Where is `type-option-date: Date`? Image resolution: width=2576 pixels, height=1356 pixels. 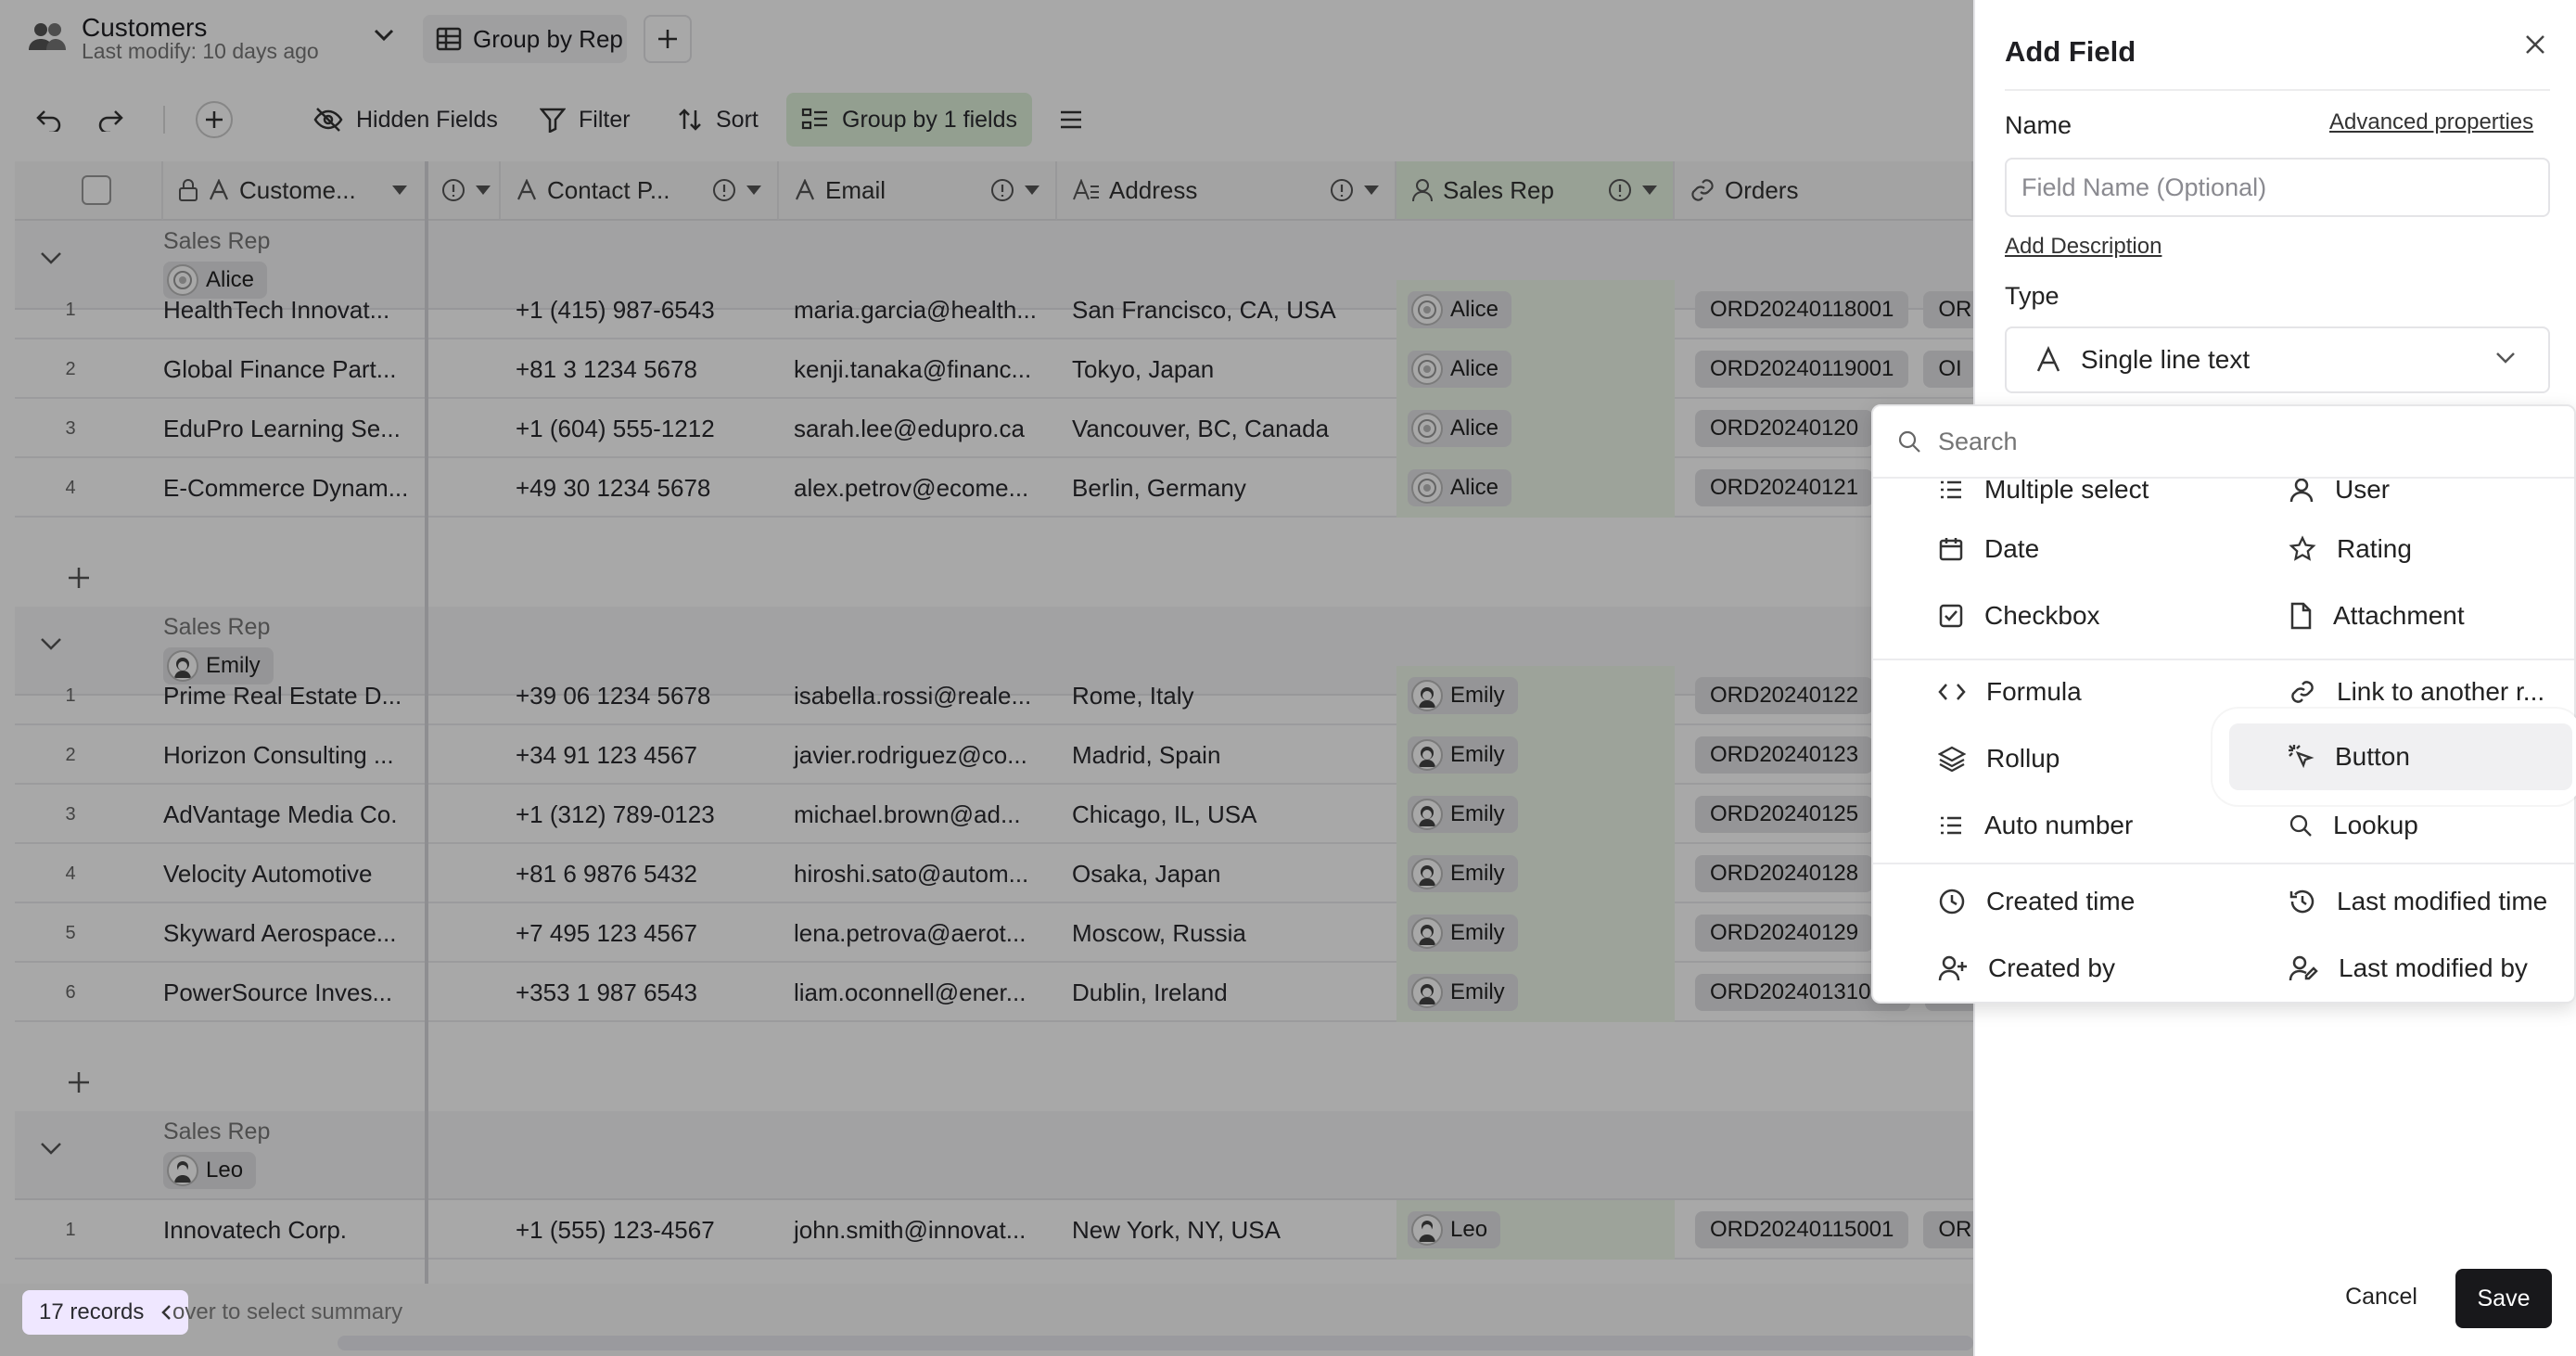 type-option-date: Date is located at coordinates (1989, 549).